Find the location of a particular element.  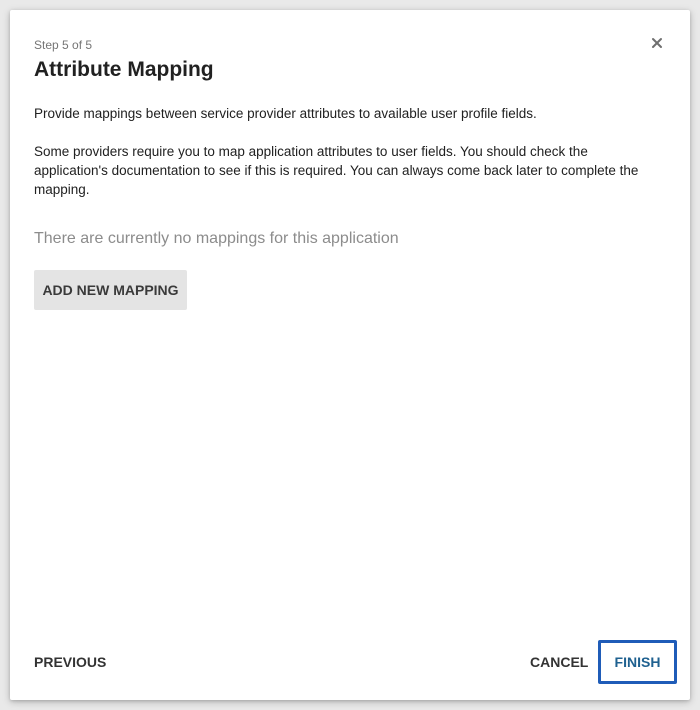

previous-button: PREVIOUS is located at coordinates (70, 662).